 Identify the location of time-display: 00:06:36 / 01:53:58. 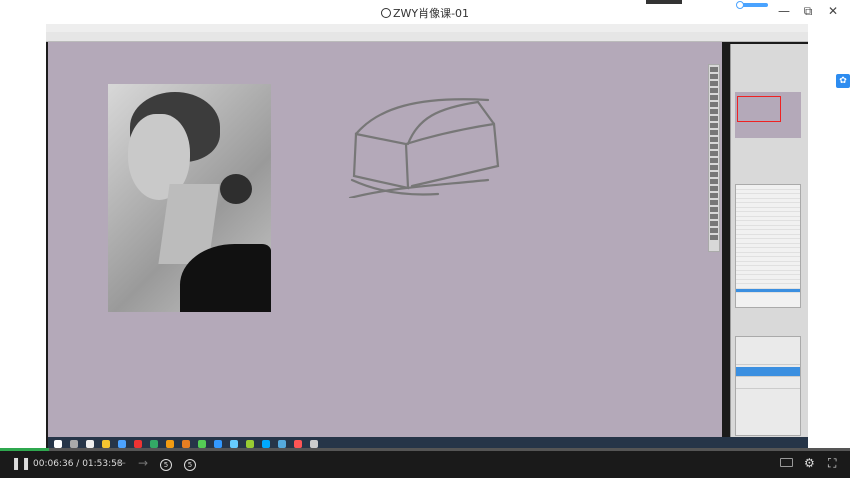
(78, 464).